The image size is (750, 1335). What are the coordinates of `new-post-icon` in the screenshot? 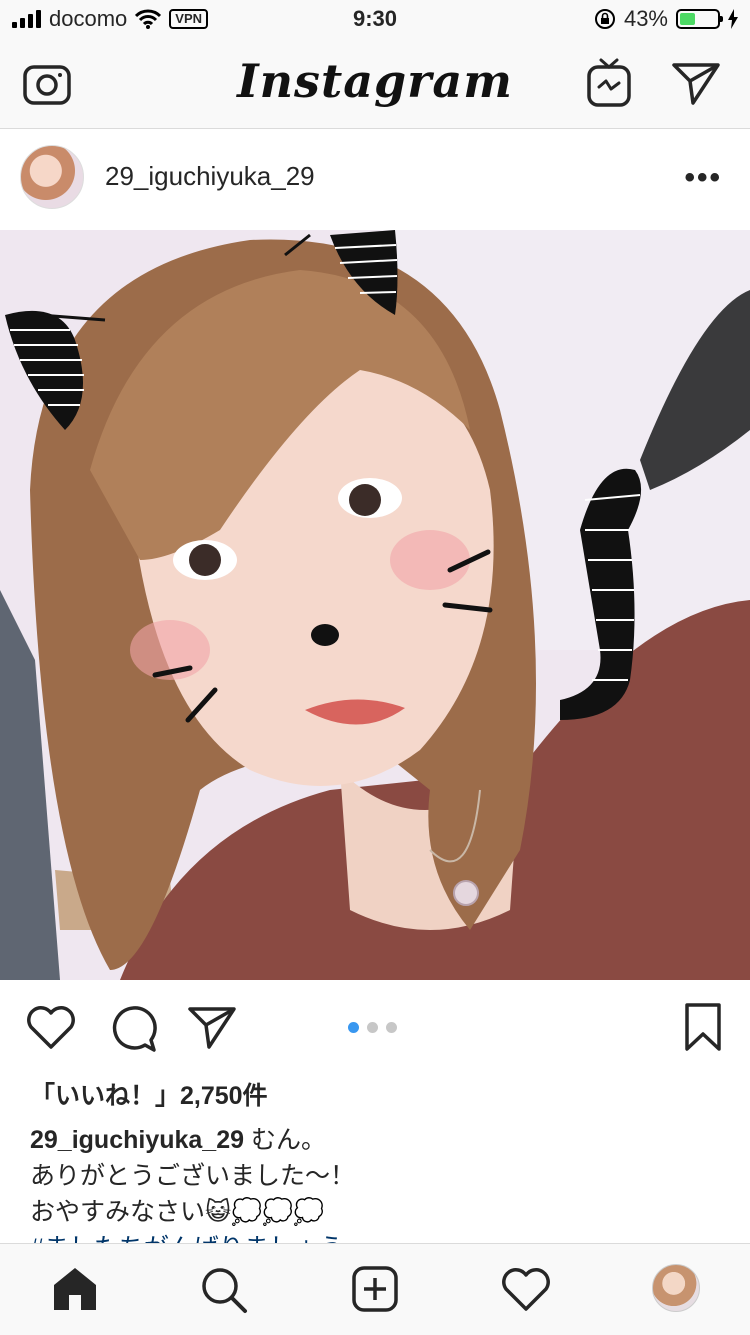 It's located at (375, 1289).